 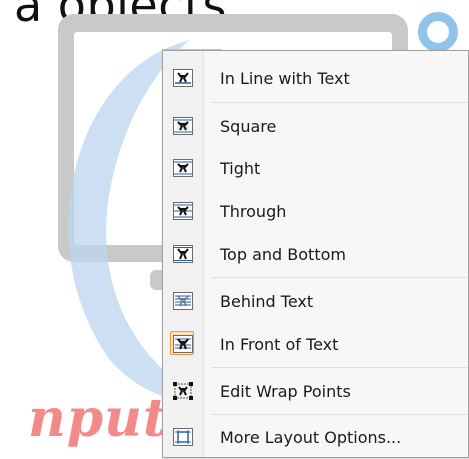 I want to click on menu-item-edit-wrap-points: Edit Wrap Points, so click(x=315, y=391).